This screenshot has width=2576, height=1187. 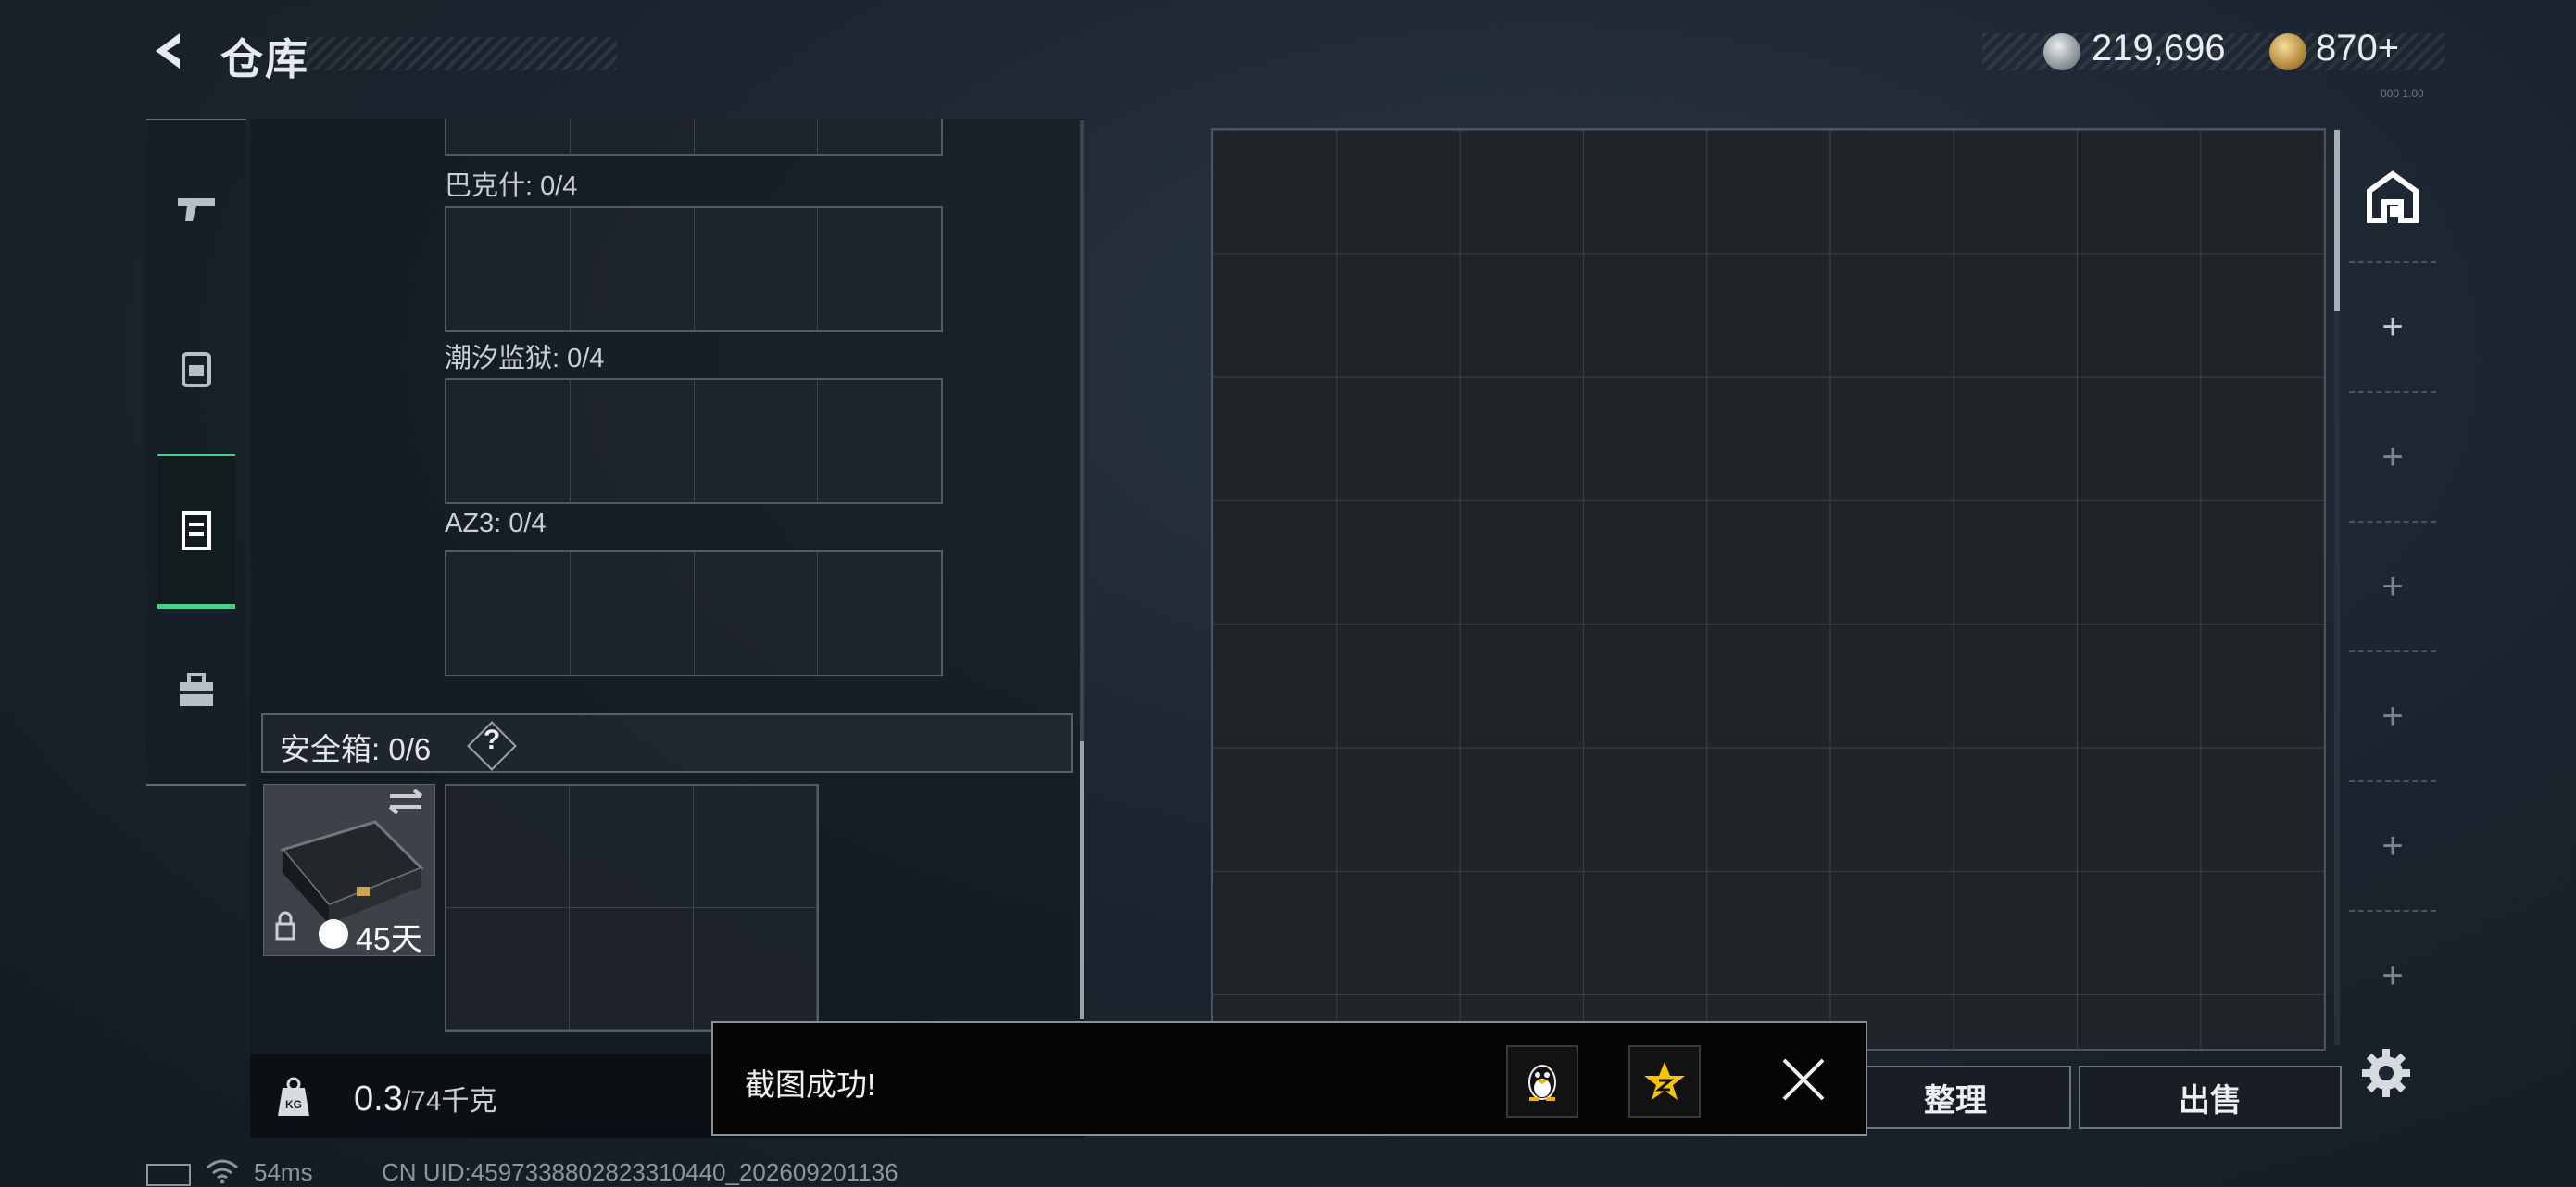 I want to click on qzone-star-icon, so click(x=1664, y=1081).